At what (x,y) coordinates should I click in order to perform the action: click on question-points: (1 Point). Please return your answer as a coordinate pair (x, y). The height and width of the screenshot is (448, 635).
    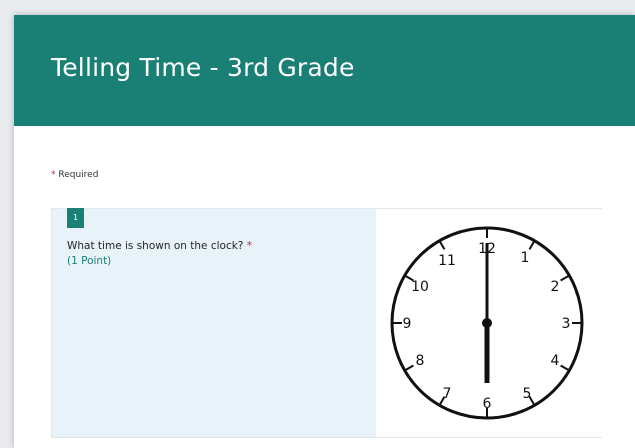
    Looking at the image, I should click on (89, 261).